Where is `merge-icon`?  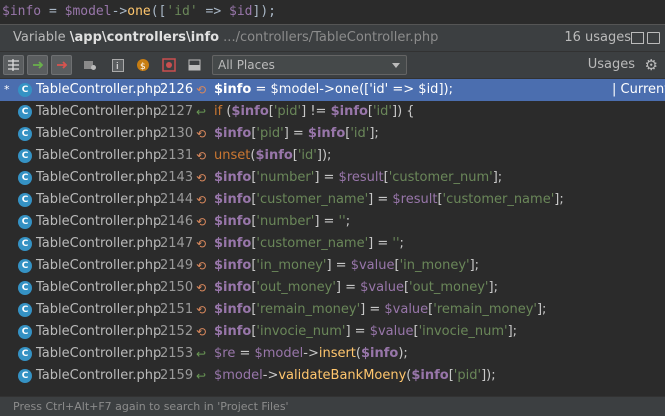 merge-icon is located at coordinates (13, 65).